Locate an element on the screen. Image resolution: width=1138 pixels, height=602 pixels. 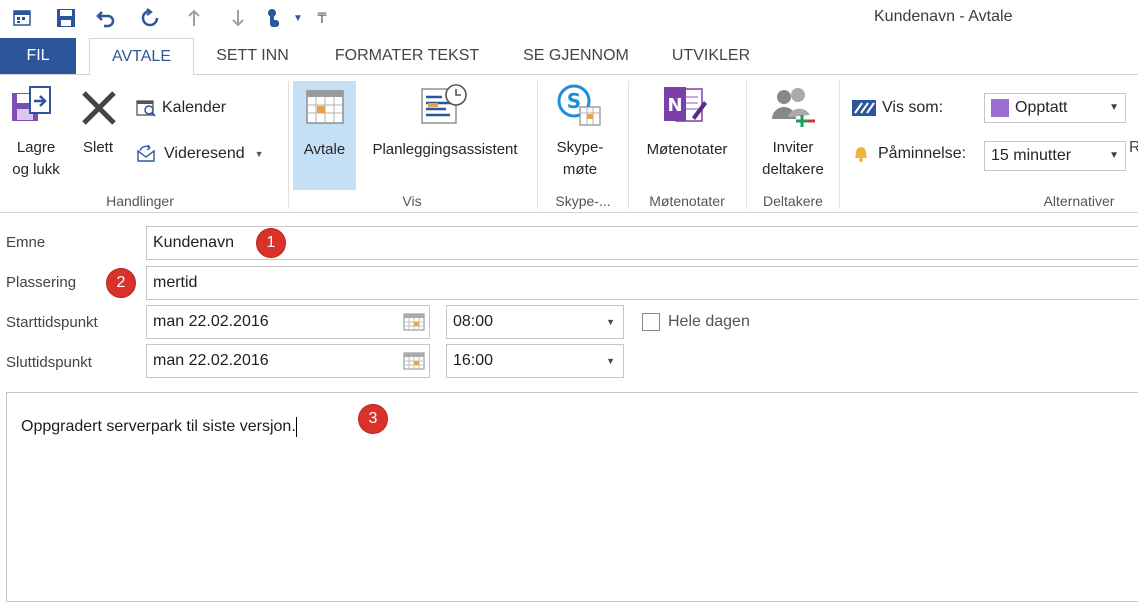
forward-label: Videresend is located at coordinates (204, 153).